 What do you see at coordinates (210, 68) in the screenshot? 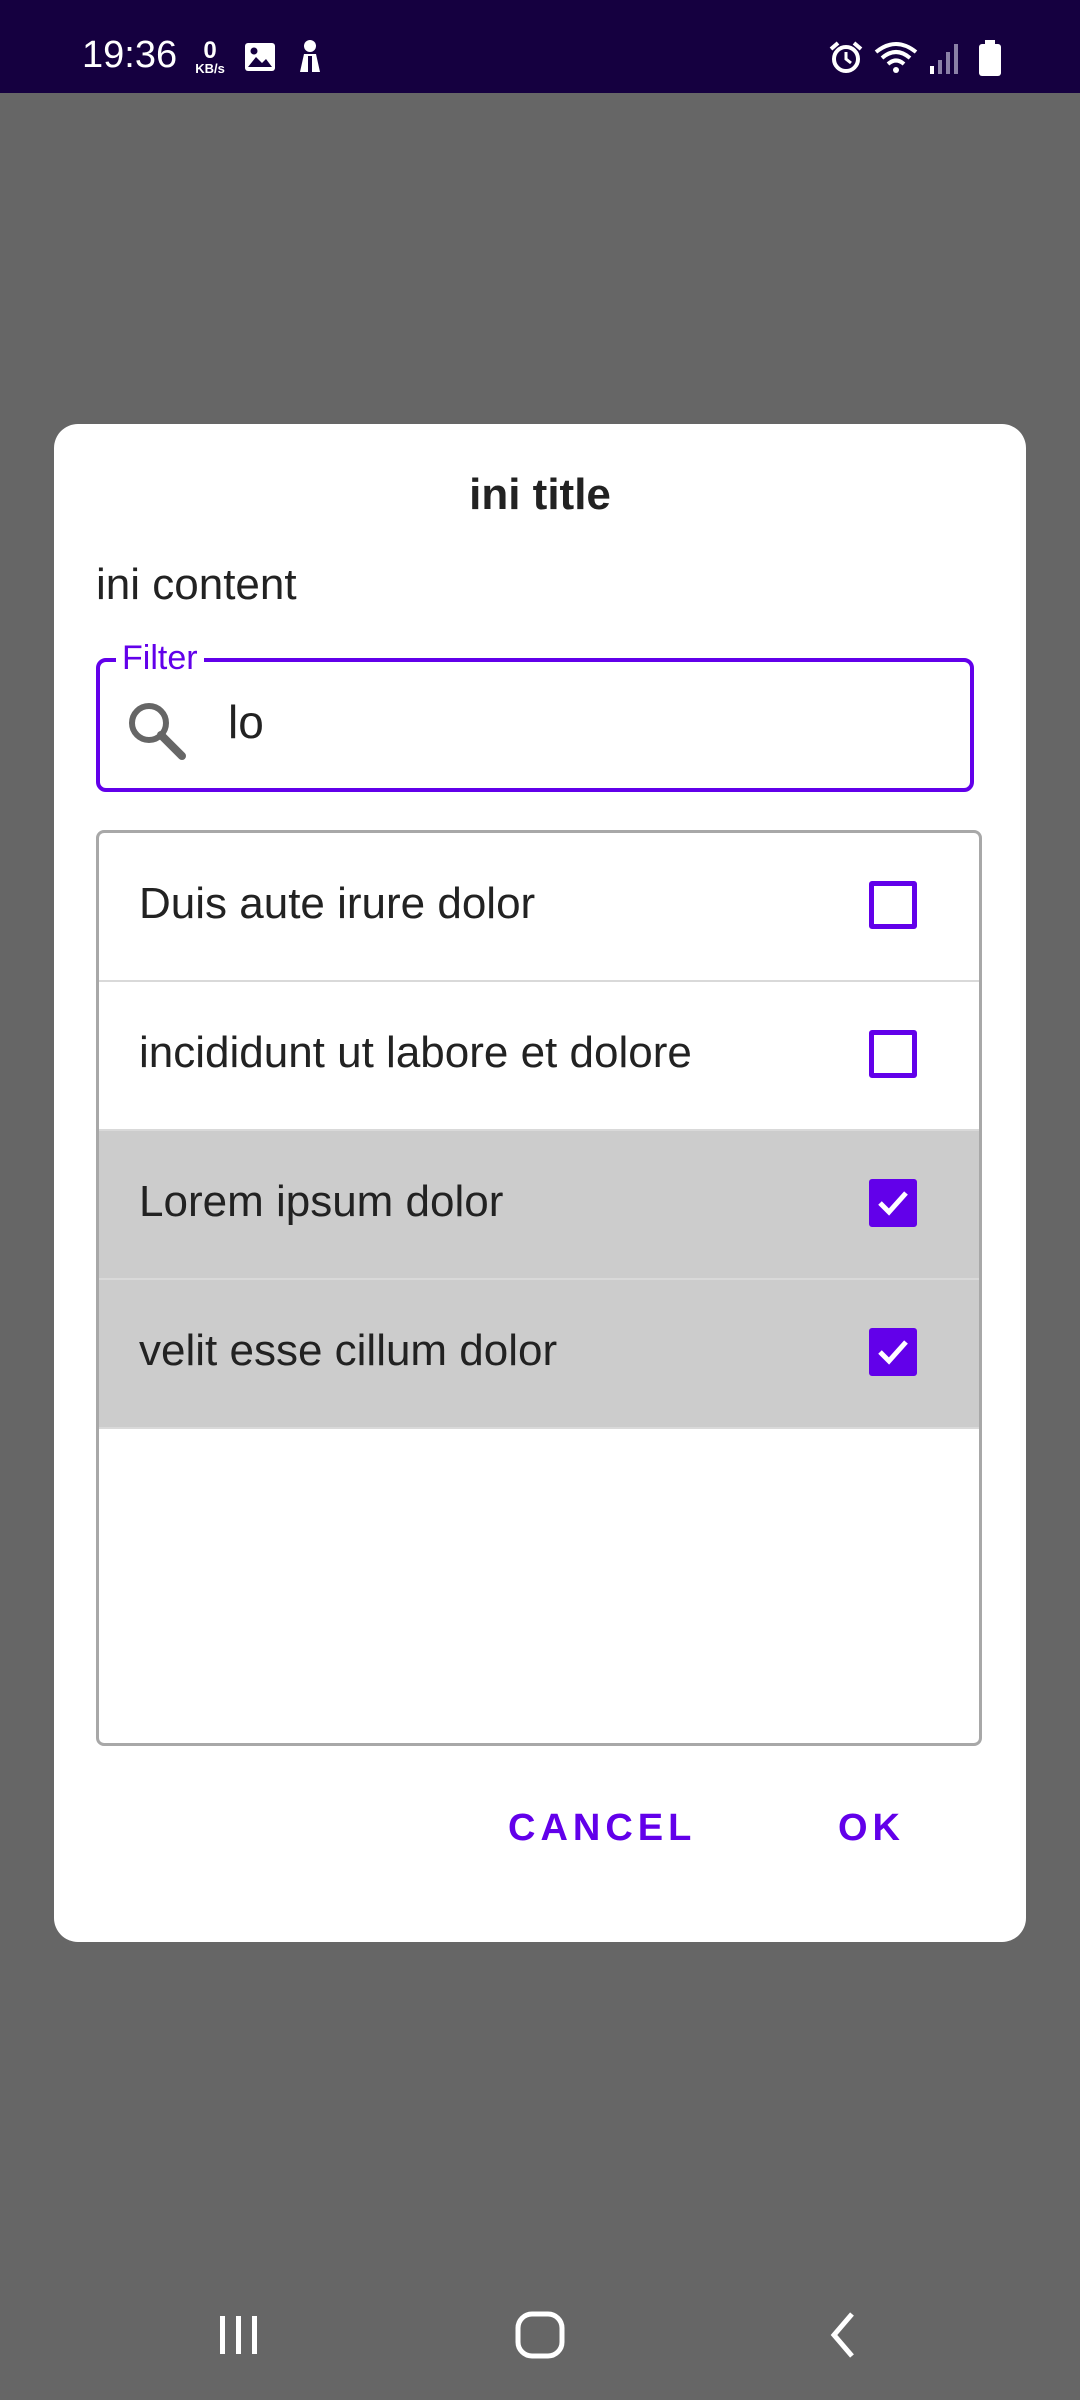
I see `network-speed-unit: KB/s` at bounding box center [210, 68].